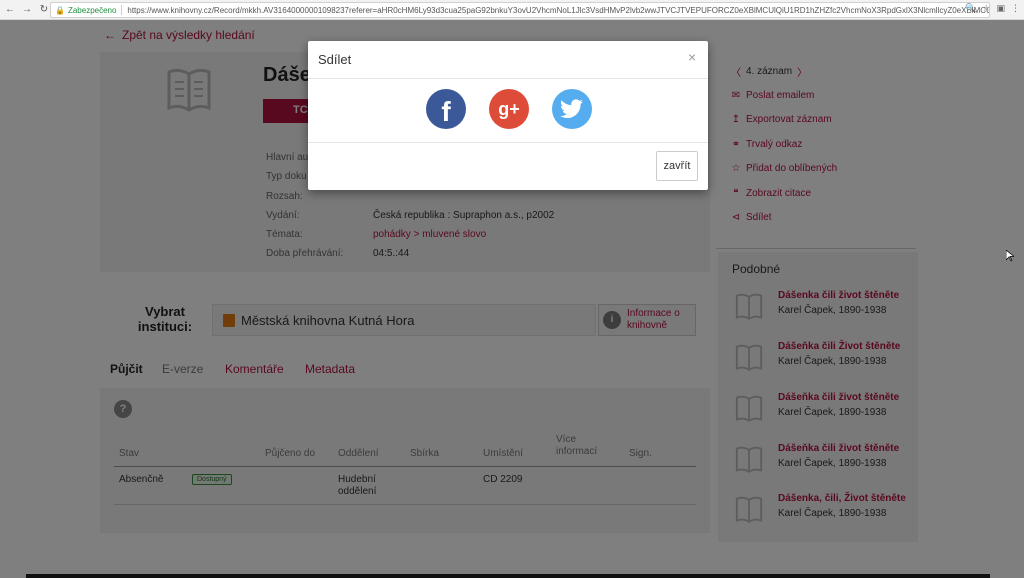 This screenshot has width=1024, height=578. What do you see at coordinates (677, 166) in the screenshot?
I see `close-button: zavřít` at bounding box center [677, 166].